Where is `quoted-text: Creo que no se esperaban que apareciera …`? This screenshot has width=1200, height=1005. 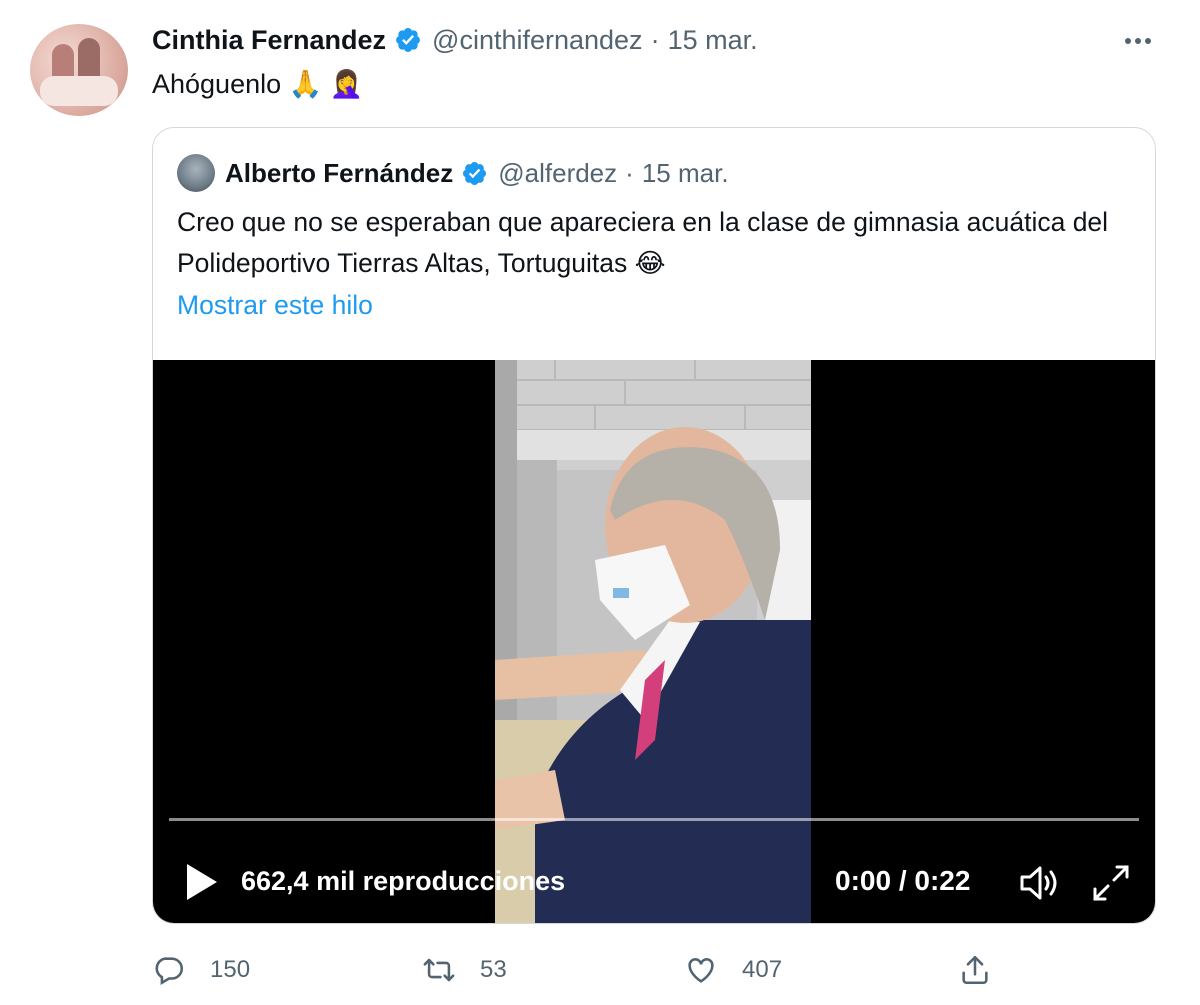 quoted-text: Creo que no se esperaban que apareciera … is located at coordinates (643, 242).